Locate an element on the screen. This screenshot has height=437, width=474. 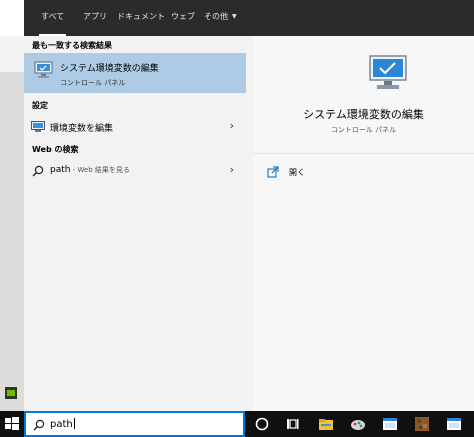
best-match-heading: 最も一致する検索結果 is located at coordinates (72, 45).